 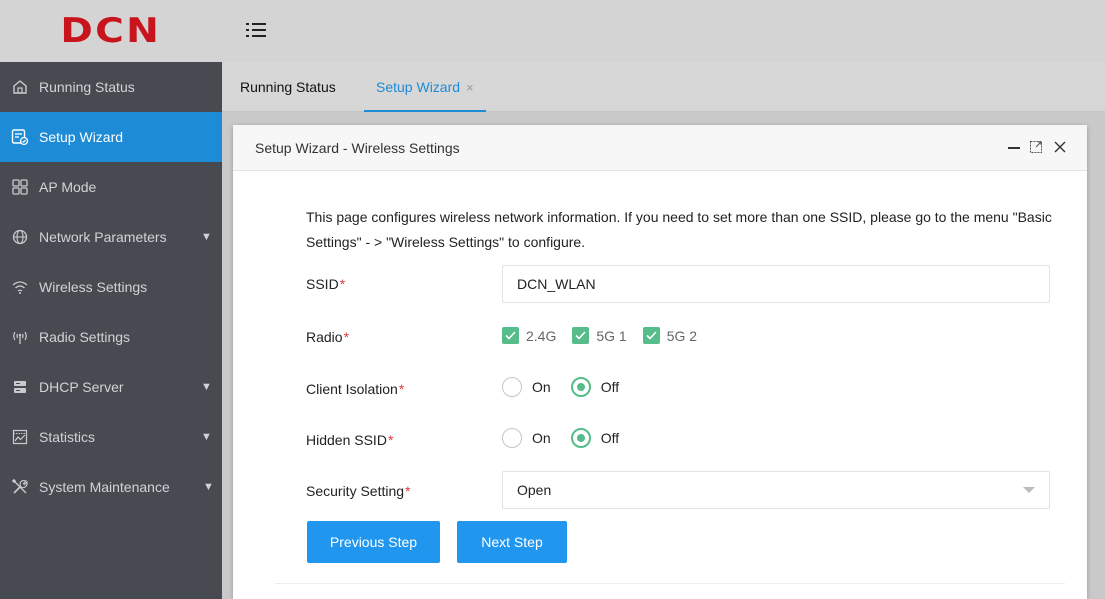 I want to click on hidden-ssid-off-radio, so click(x=580, y=438).